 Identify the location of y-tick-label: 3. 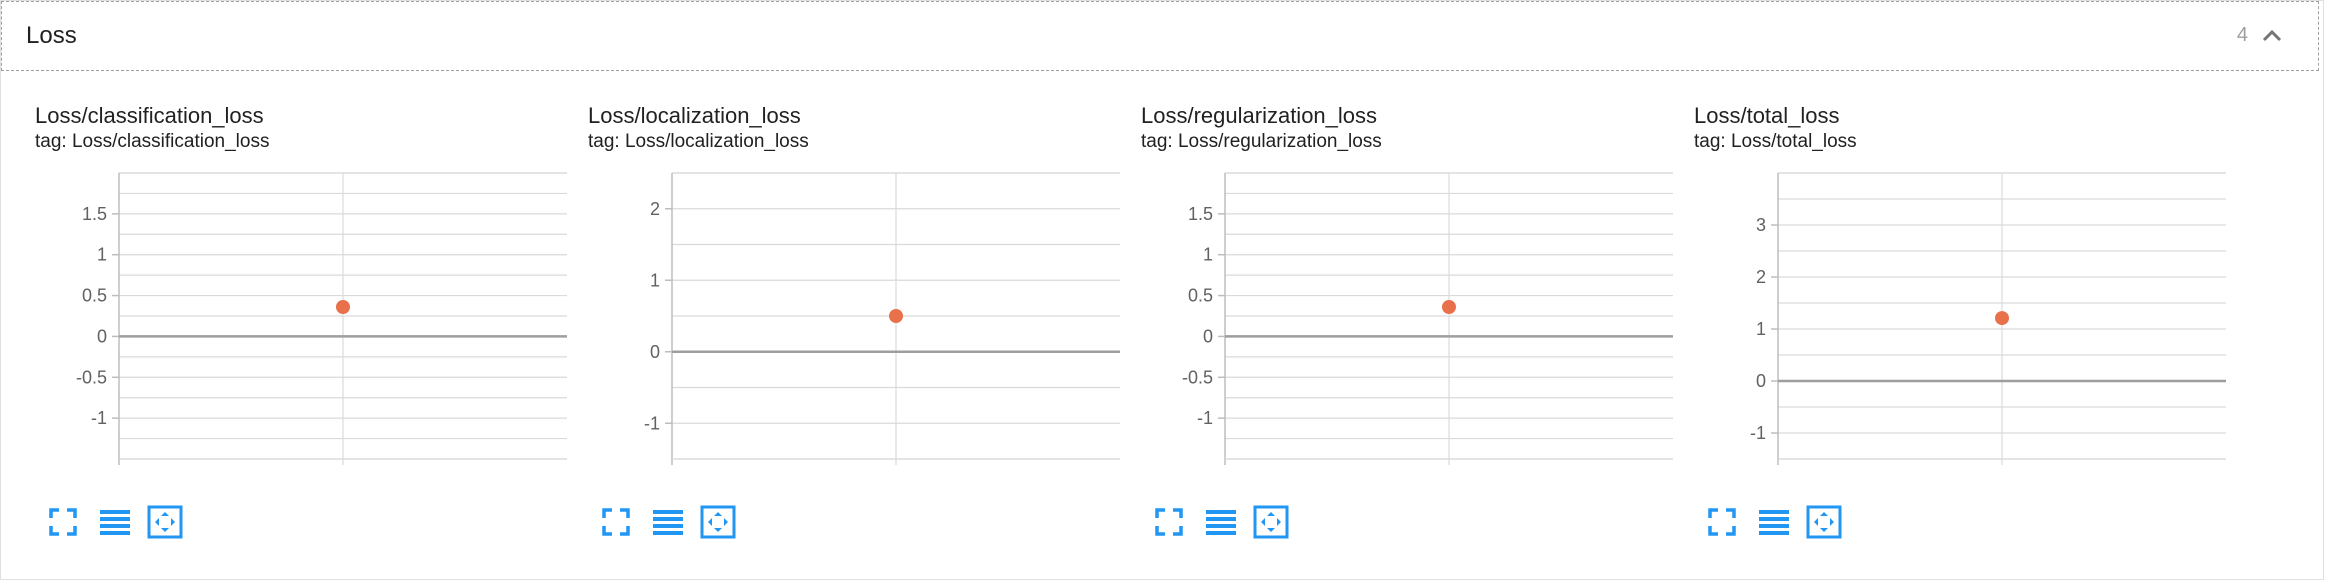
(1761, 225).